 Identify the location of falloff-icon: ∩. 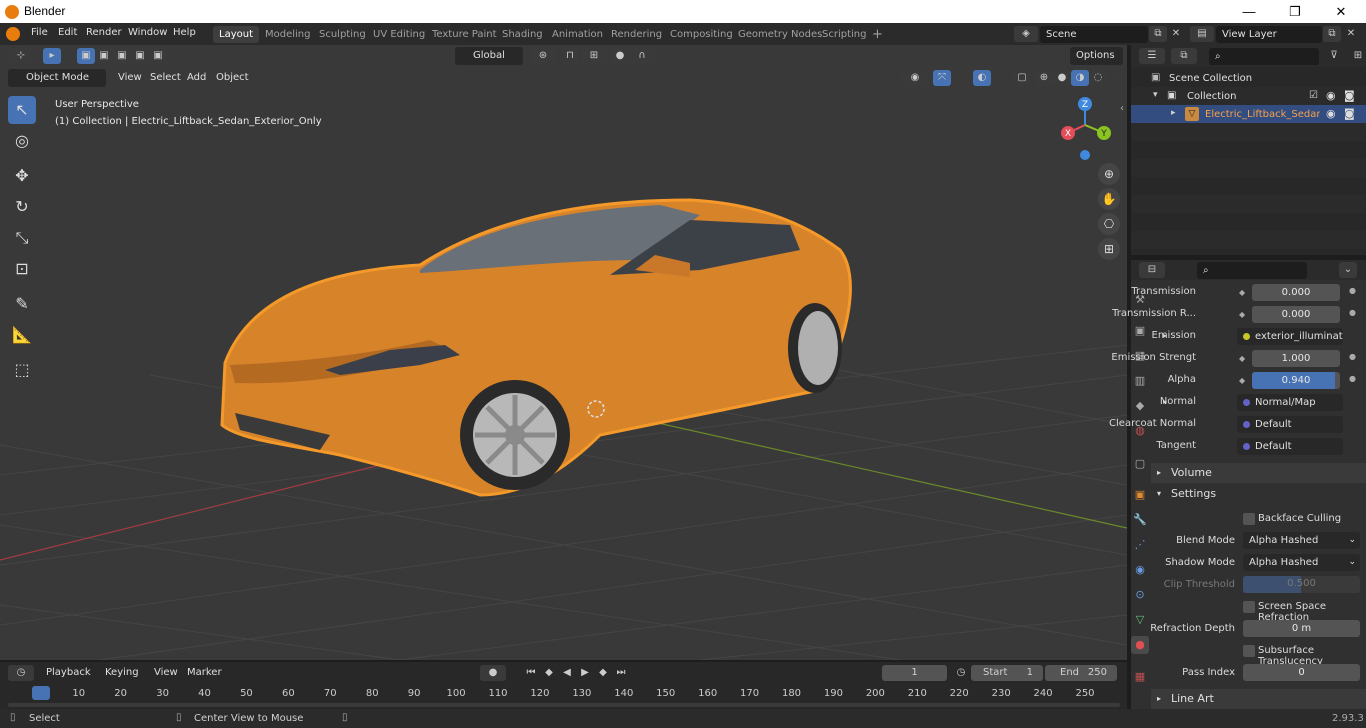
(642, 56).